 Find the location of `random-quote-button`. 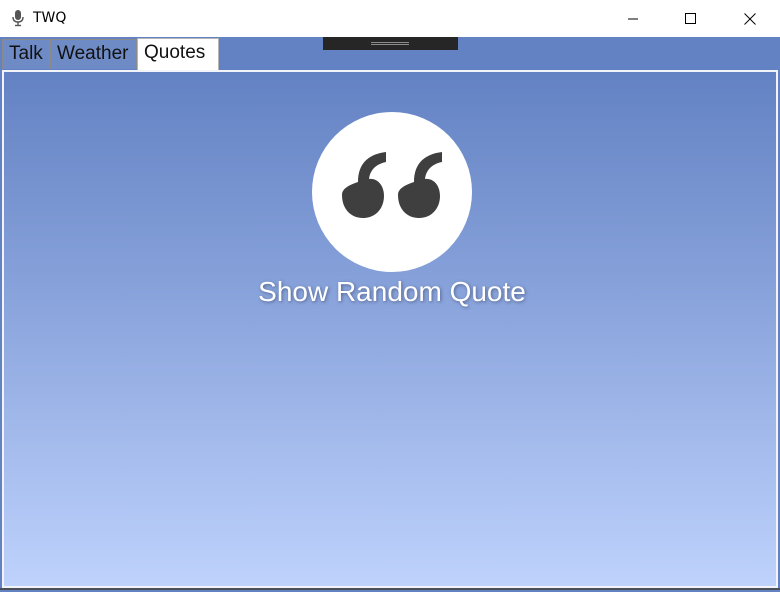

random-quote-button is located at coordinates (392, 192).